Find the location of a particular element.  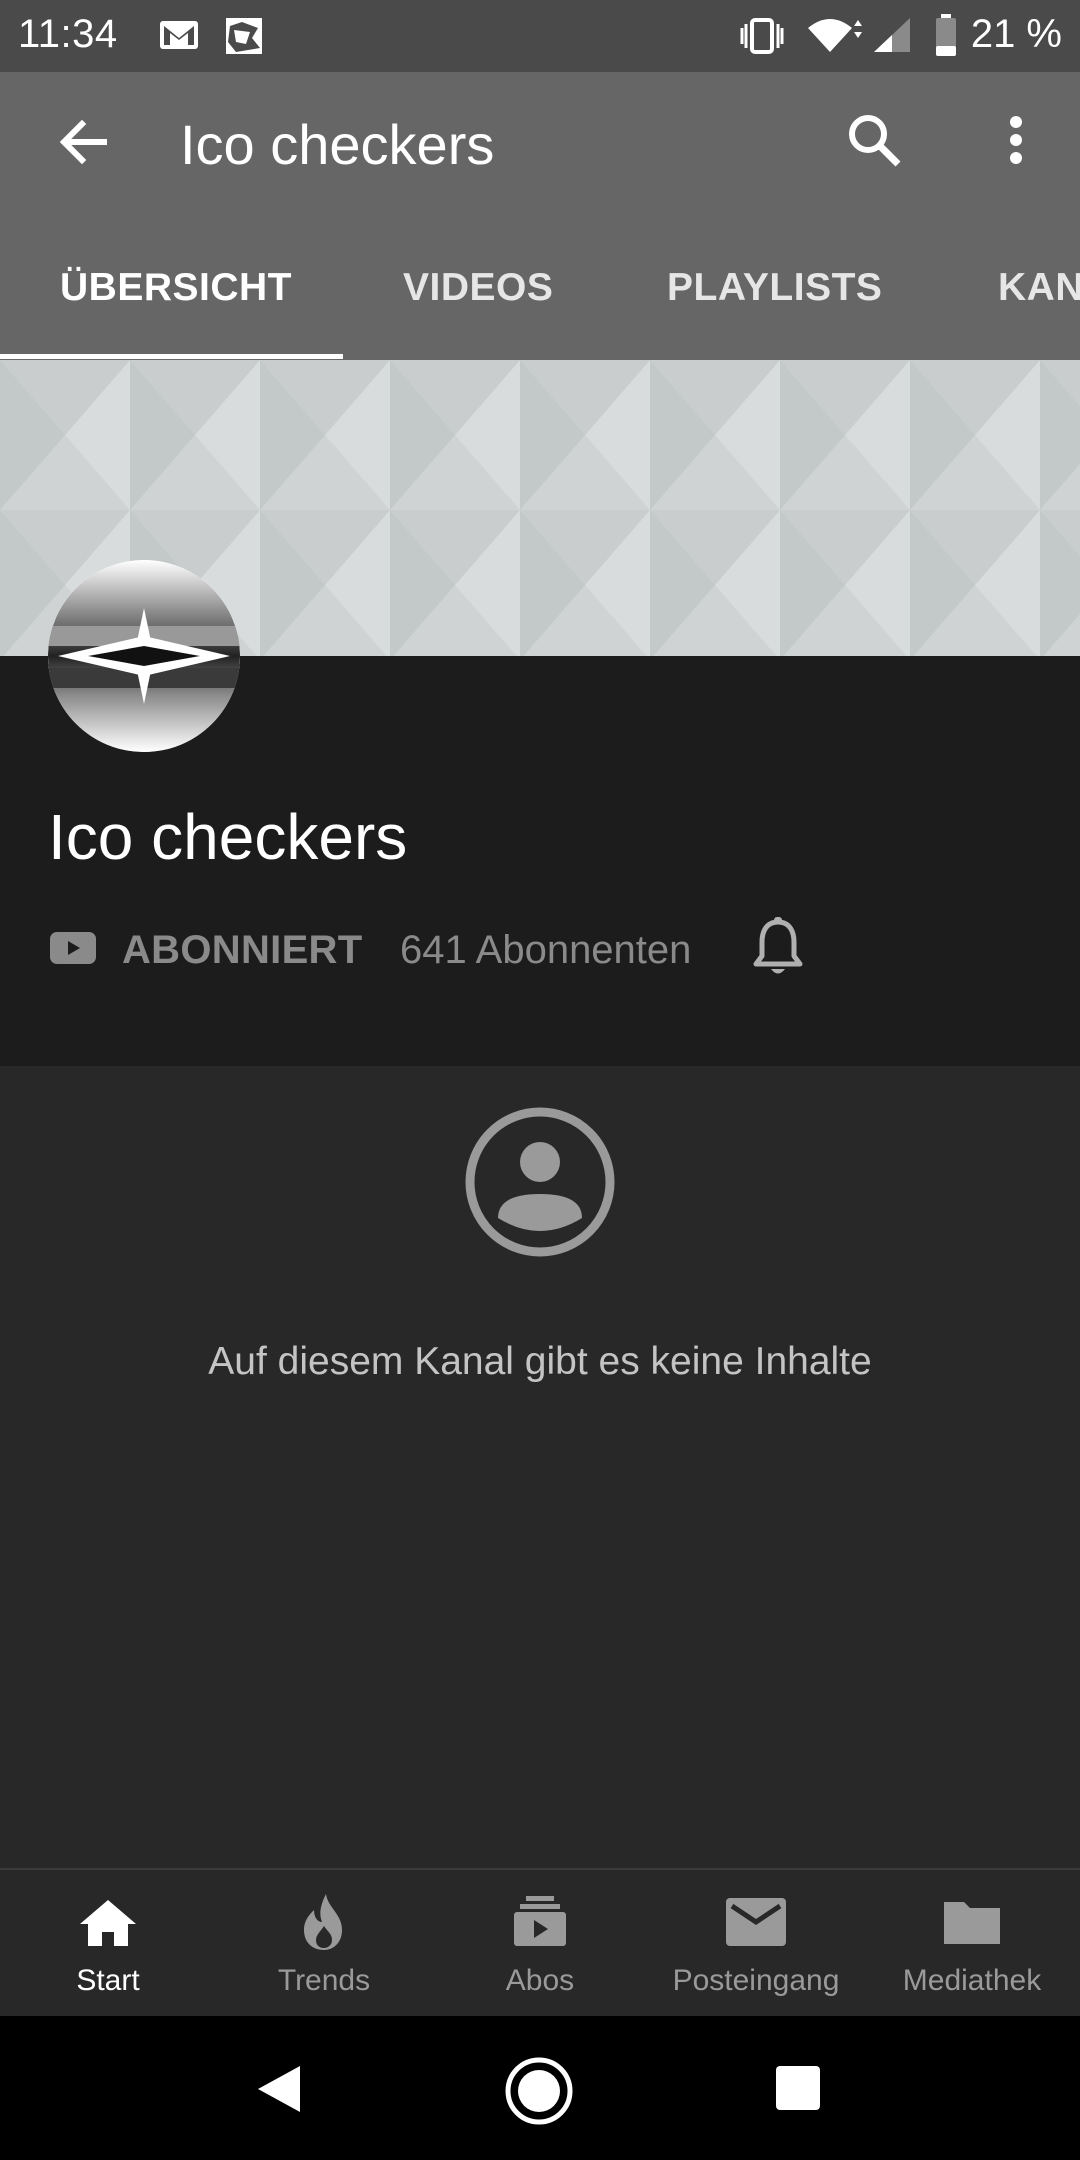

vibrate-icon is located at coordinates (762, 36).